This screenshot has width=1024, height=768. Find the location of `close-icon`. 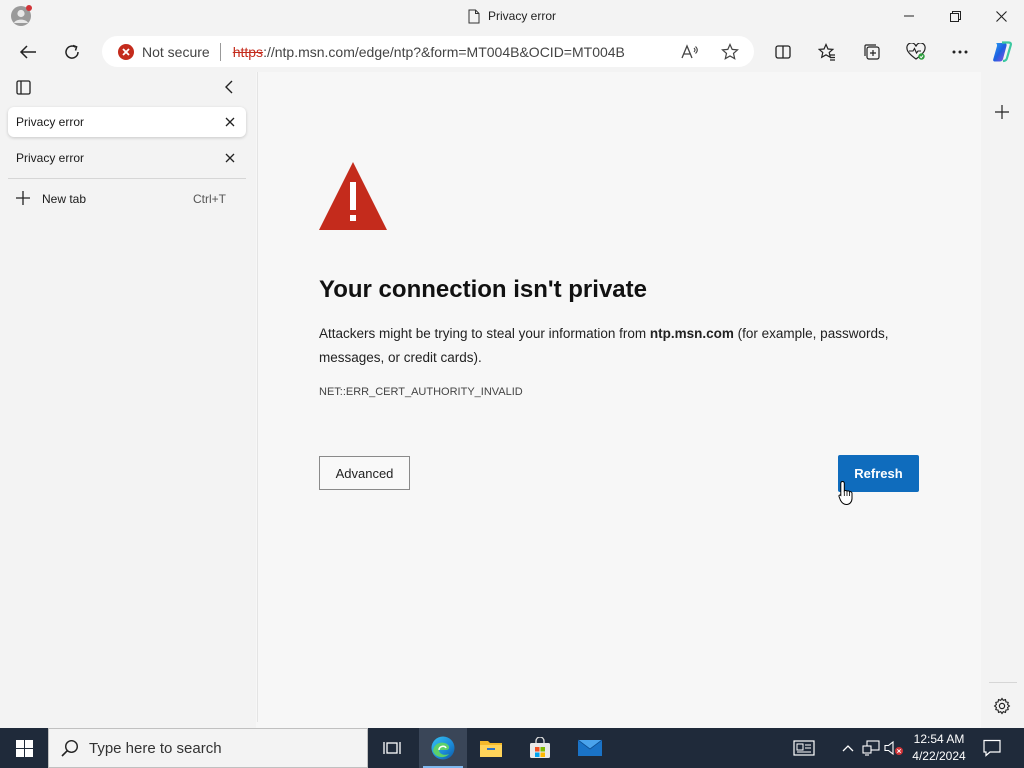

close-icon is located at coordinates (1001, 16).